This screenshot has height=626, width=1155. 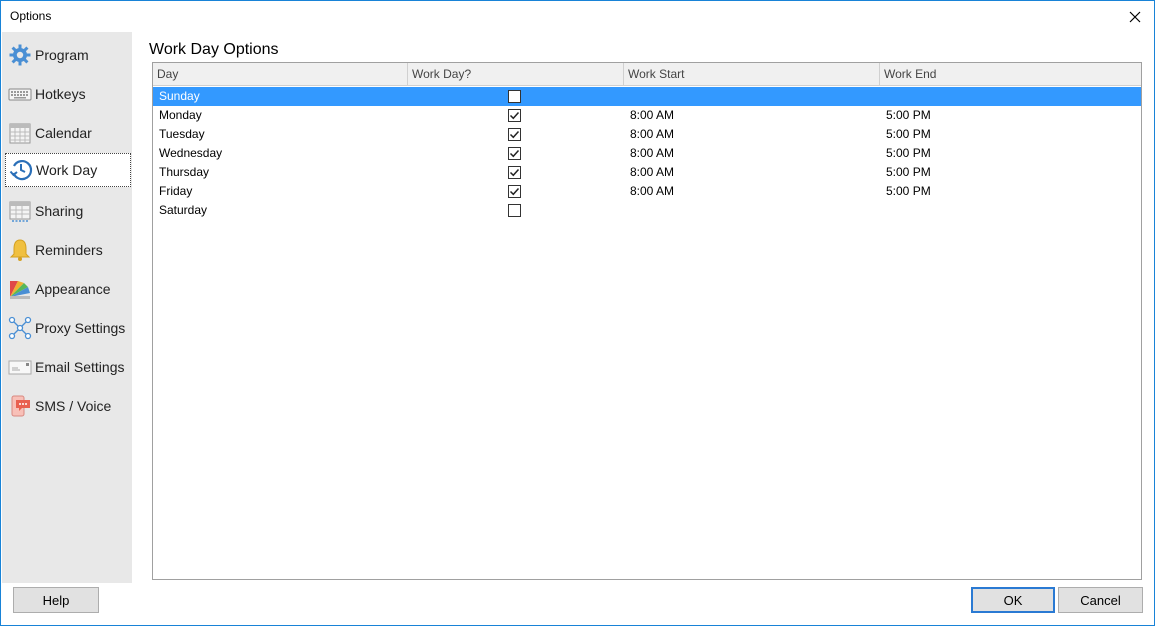 What do you see at coordinates (31, 16) in the screenshot?
I see `window-title: Options` at bounding box center [31, 16].